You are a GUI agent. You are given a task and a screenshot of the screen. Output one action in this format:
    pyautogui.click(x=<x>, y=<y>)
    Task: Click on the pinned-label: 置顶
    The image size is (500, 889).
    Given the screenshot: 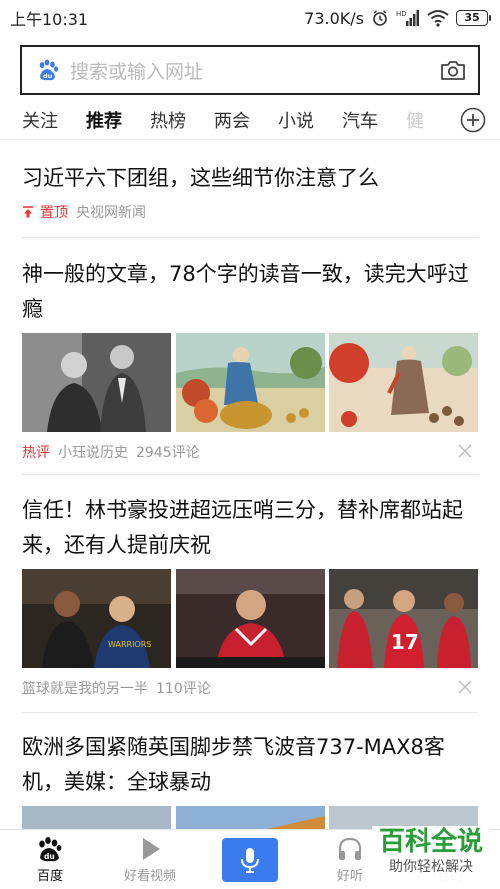 What is the action you would take?
    pyautogui.click(x=54, y=213)
    